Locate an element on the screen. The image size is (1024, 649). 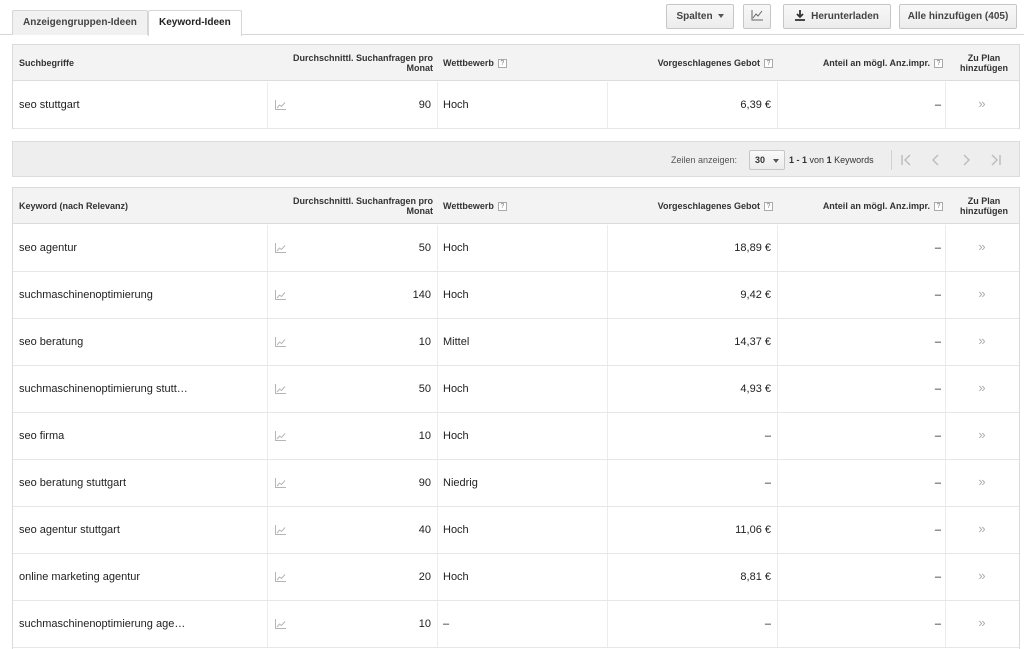
tab-keyword-ideas: Keyword-Ideen is located at coordinates (195, 23).